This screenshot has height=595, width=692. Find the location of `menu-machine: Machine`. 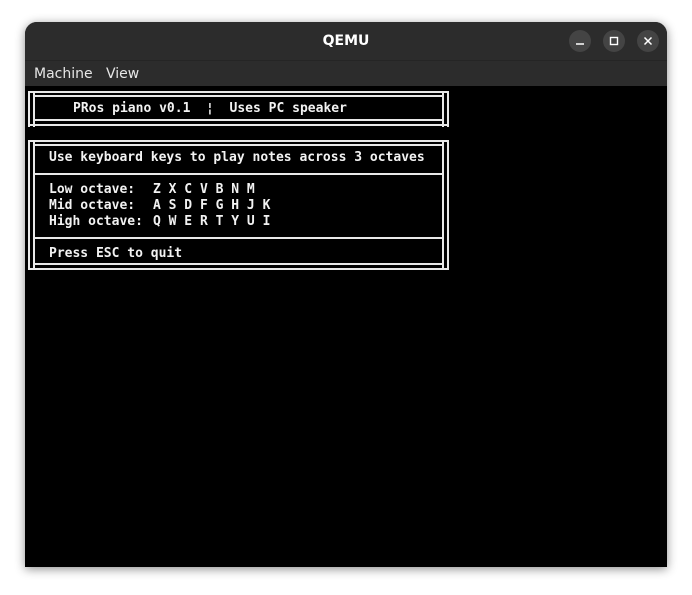

menu-machine: Machine is located at coordinates (63, 74).